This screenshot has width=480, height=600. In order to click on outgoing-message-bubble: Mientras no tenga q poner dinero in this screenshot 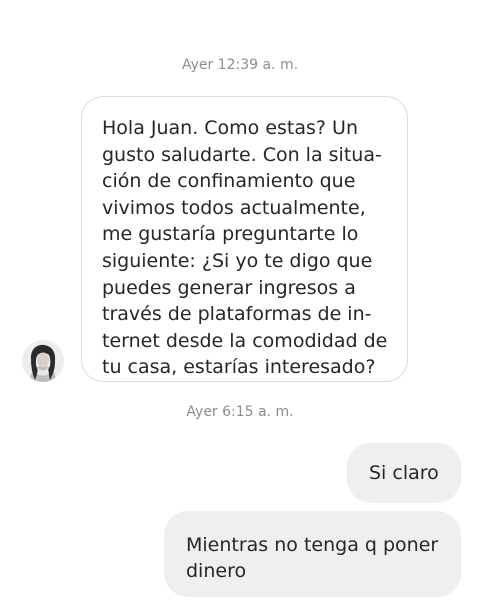, I will do `click(312, 554)`.